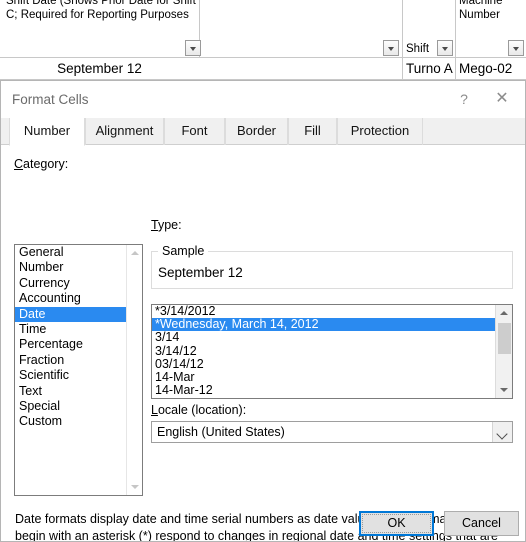 Image resolution: width=526 pixels, height=542 pixels. Describe the element at coordinates (332, 337) in the screenshot. I see `type-item: 3/14` at that location.